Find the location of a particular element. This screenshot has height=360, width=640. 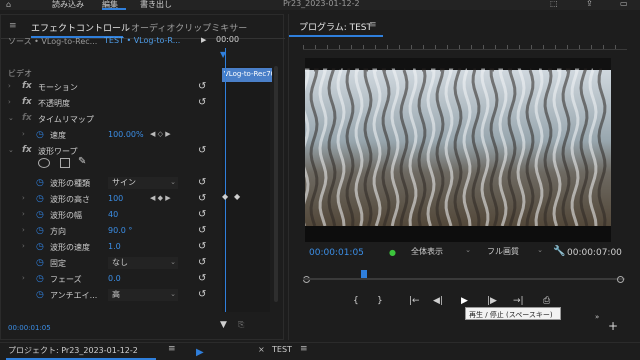

chevron-right-icon: › is located at coordinates (9, 102).